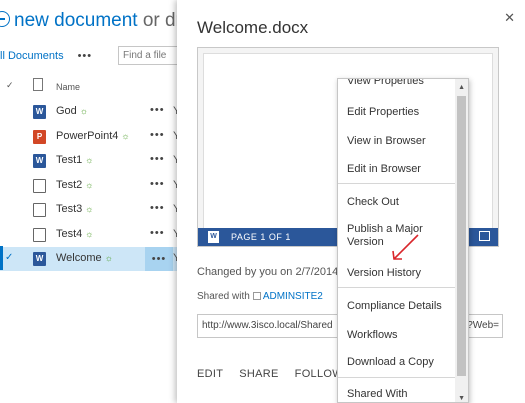 This screenshot has height=403, width=525. I want to click on menu-scrollbar: ▲ ▼, so click(461, 240).